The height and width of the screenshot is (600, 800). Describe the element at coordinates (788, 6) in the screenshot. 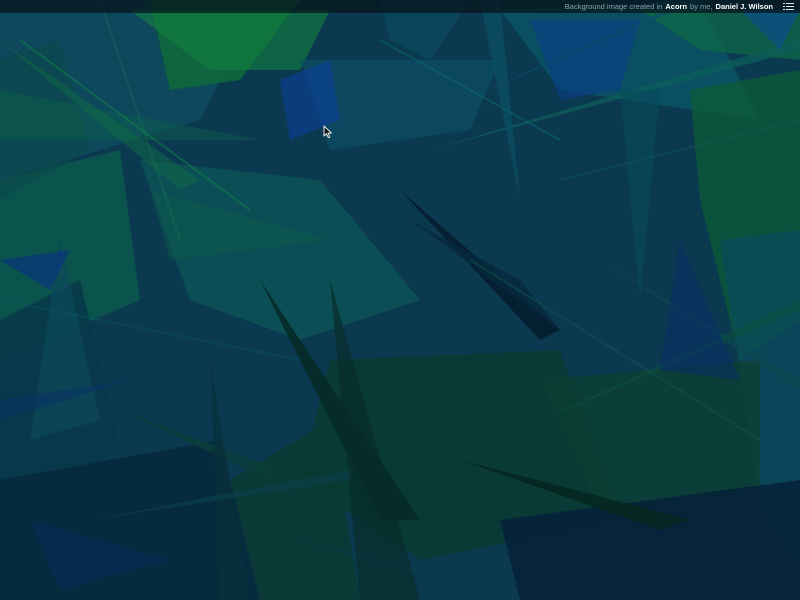

I see `list-menu-icon` at that location.